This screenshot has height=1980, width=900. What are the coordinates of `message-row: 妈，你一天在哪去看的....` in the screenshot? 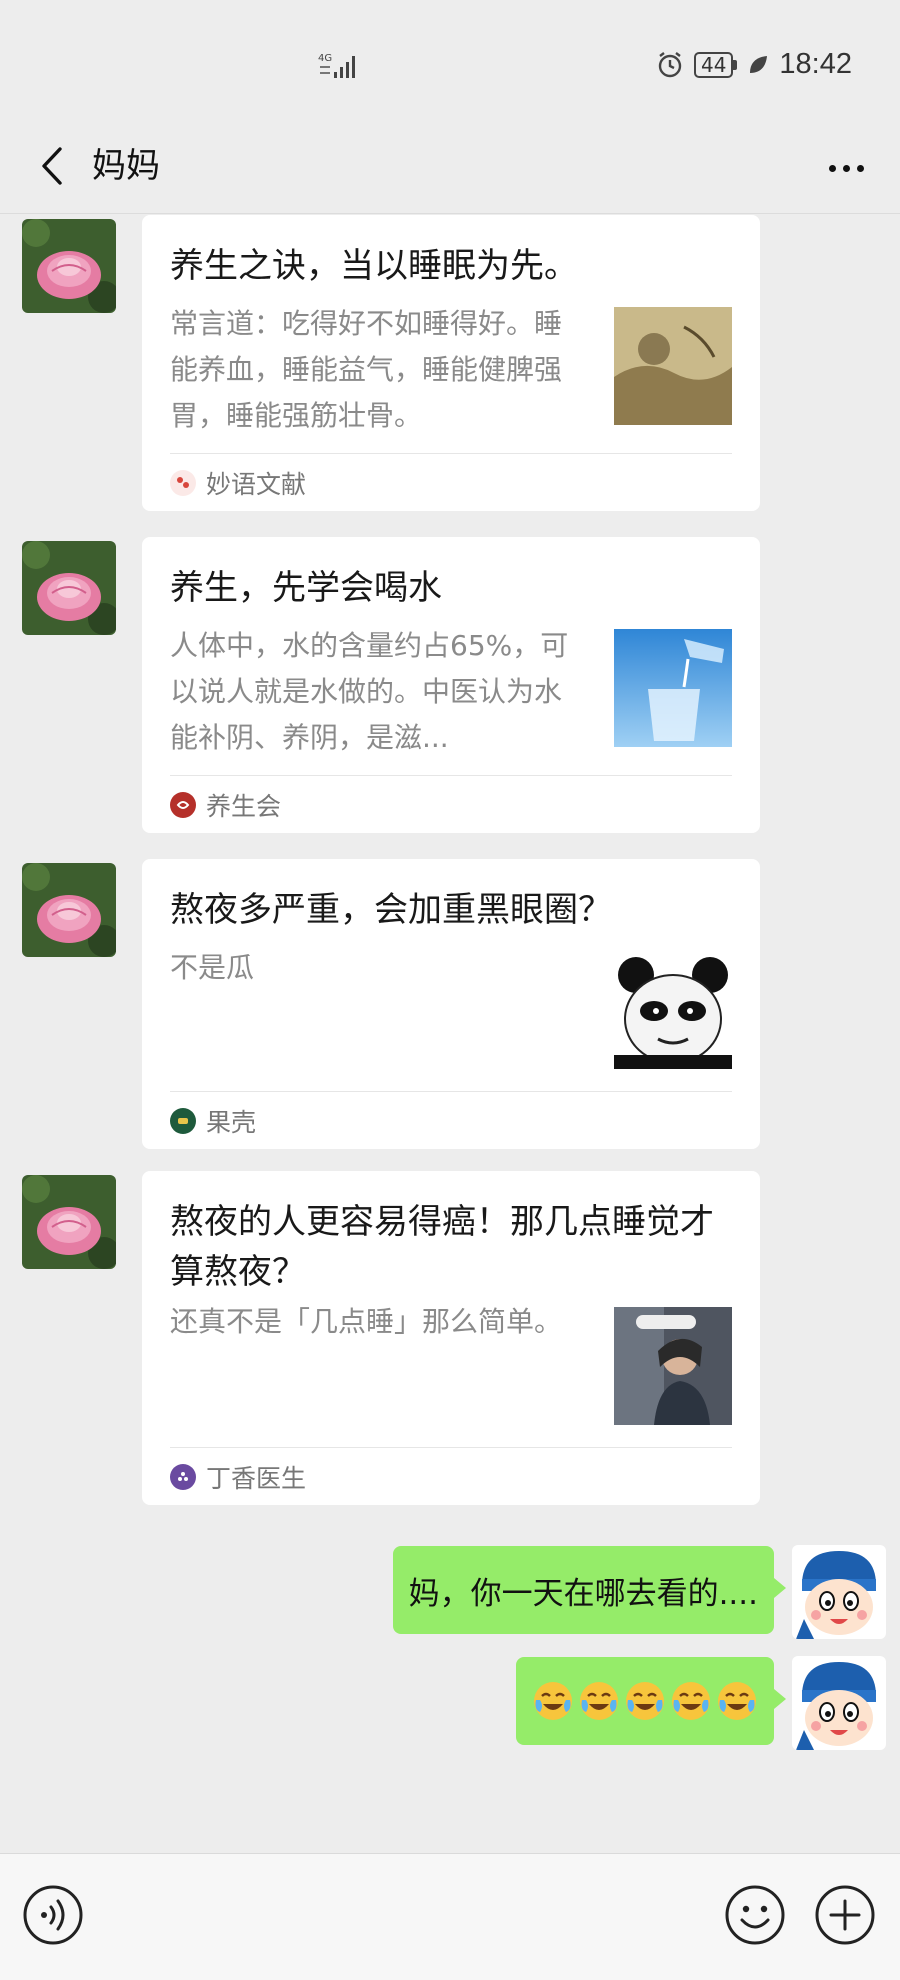 It's located at (450, 1595).